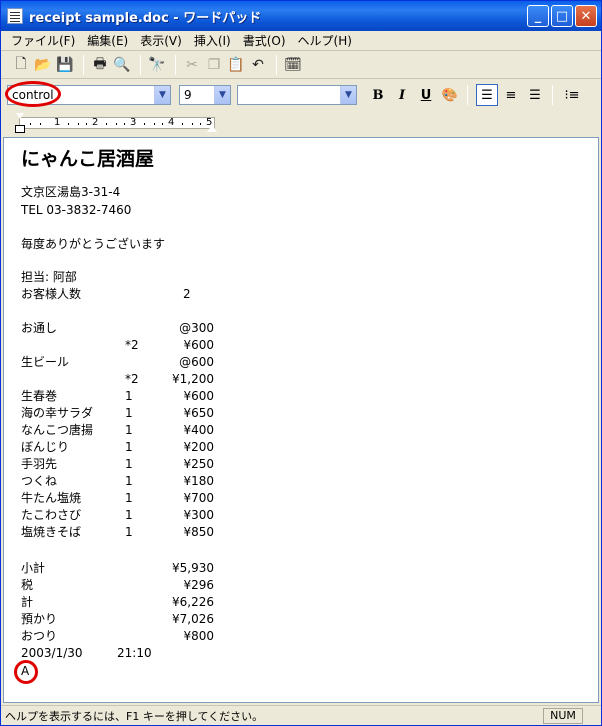 The image size is (602, 726). Describe the element at coordinates (193, 568) in the screenshot. I see `total-value: ¥5,930` at that location.